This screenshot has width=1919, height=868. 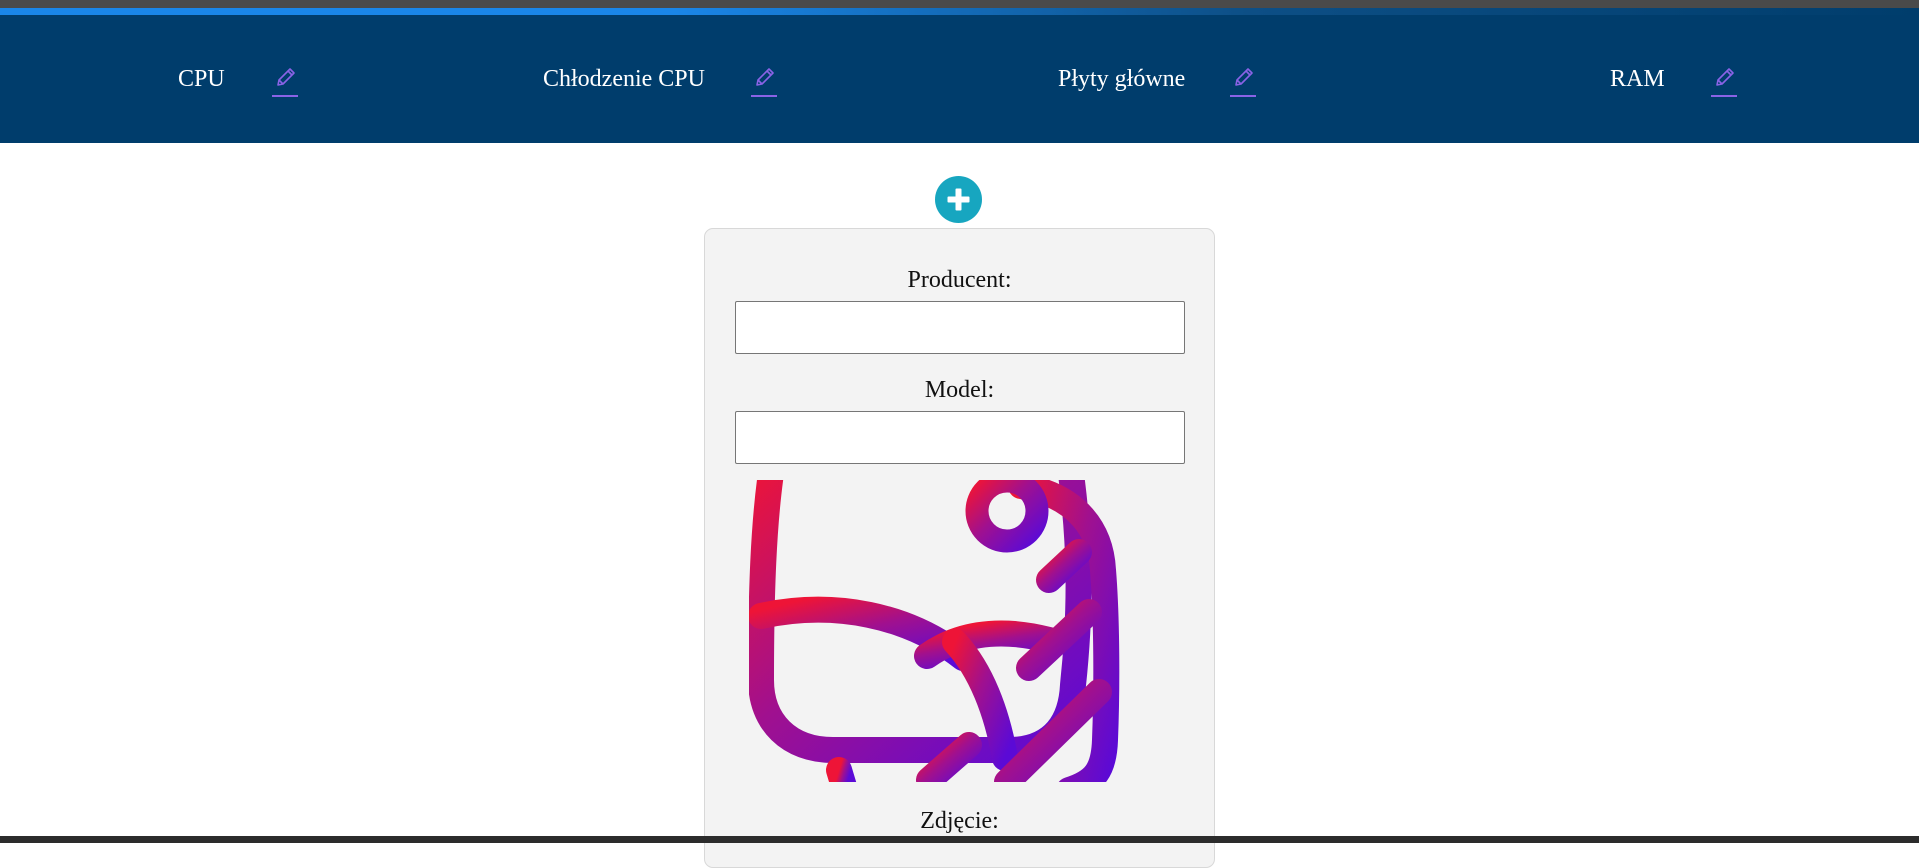 I want to click on edit-ram-button, so click(x=1726, y=79).